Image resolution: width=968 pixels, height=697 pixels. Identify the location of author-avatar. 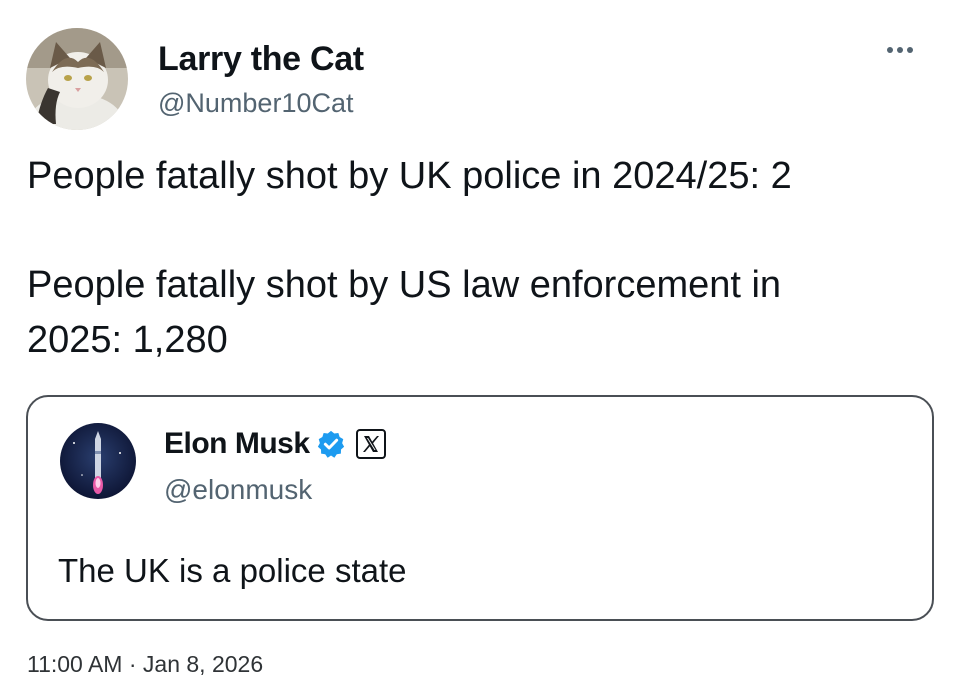
(77, 79).